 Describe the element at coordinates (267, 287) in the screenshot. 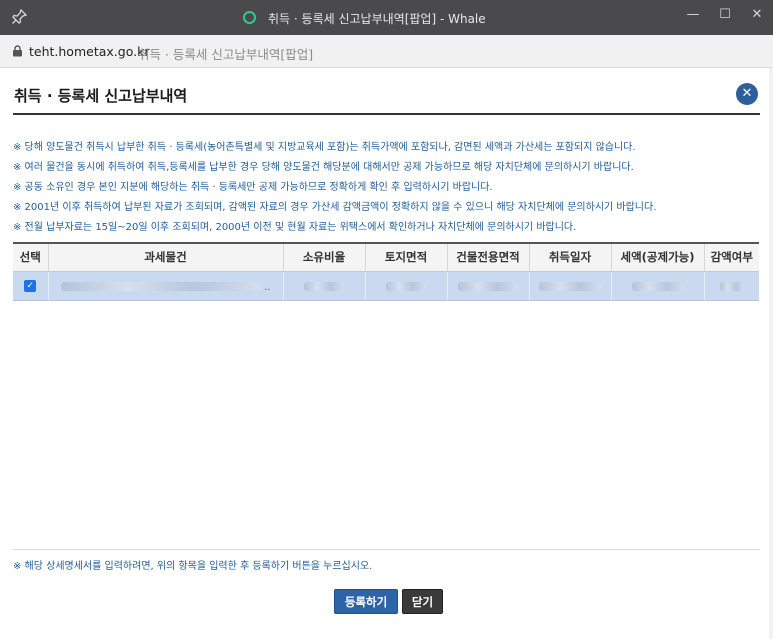

I see `overflow-ellipsis: ..` at that location.